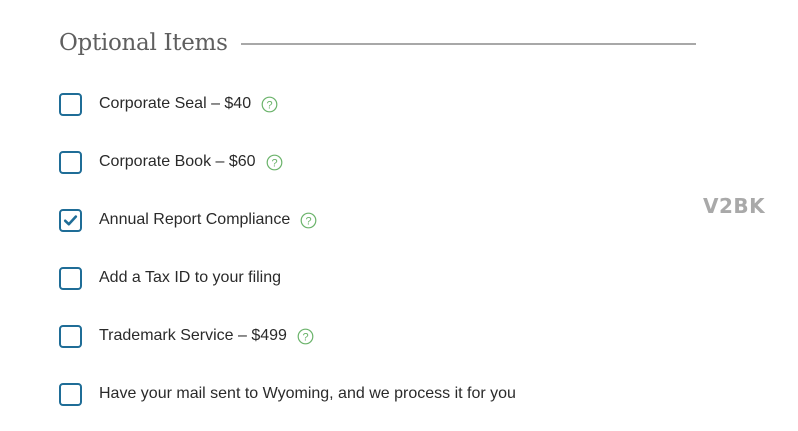  I want to click on watermark: V2BK, so click(734, 206).